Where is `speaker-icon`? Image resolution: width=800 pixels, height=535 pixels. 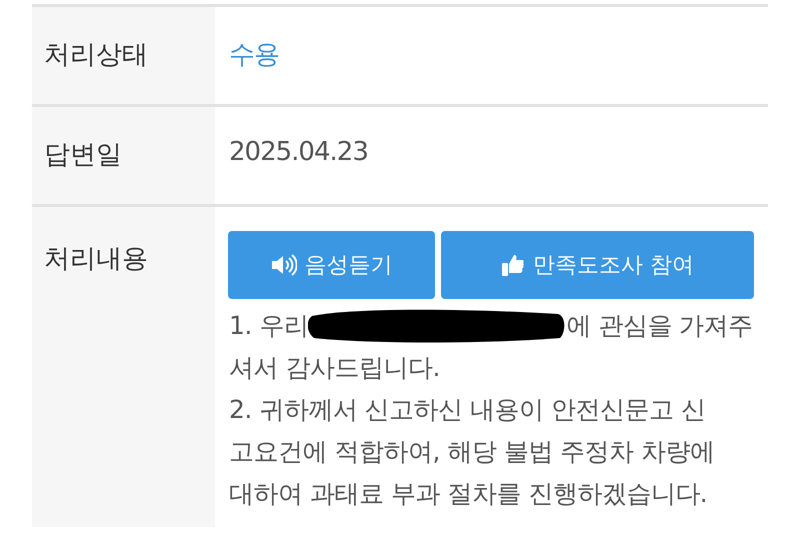 speaker-icon is located at coordinates (283, 265).